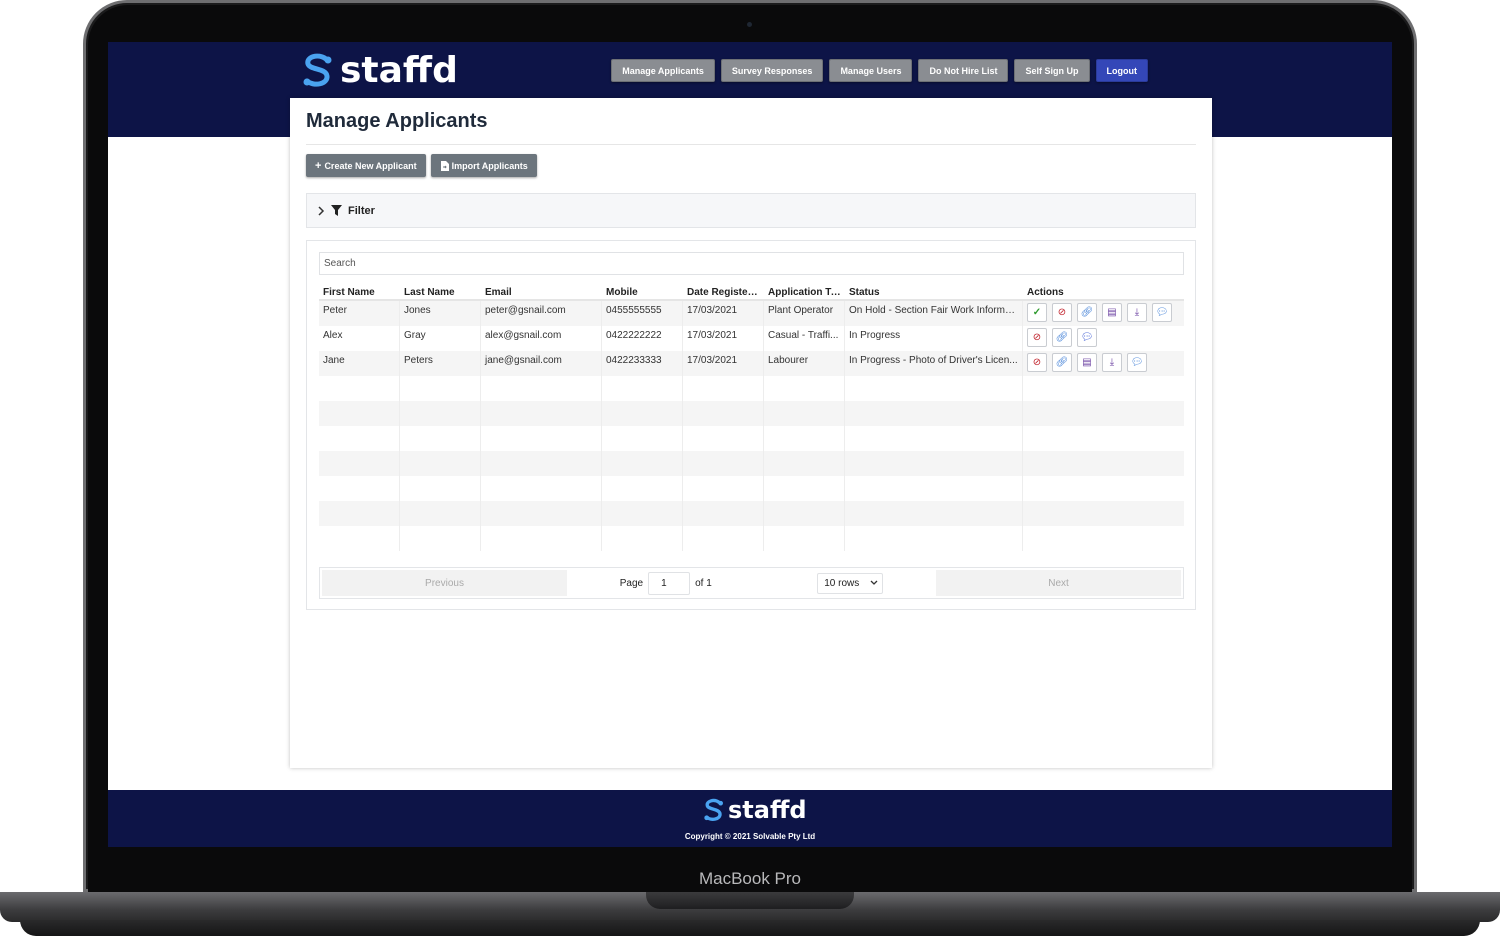 The image size is (1500, 944). I want to click on cell-email: jane@gsnail.com, so click(541, 363).